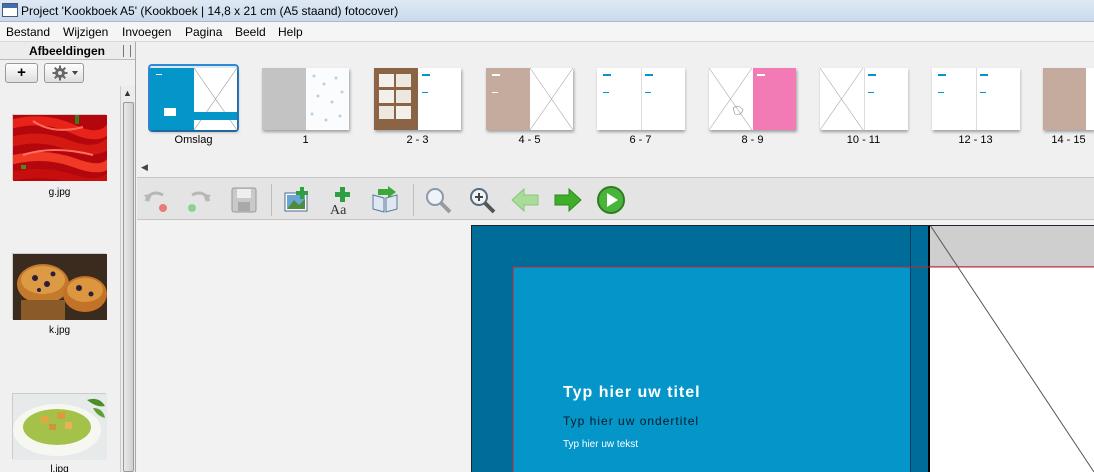 Image resolution: width=1094 pixels, height=472 pixels. Describe the element at coordinates (193, 99) in the screenshot. I see `page-thumb-omslag` at that location.